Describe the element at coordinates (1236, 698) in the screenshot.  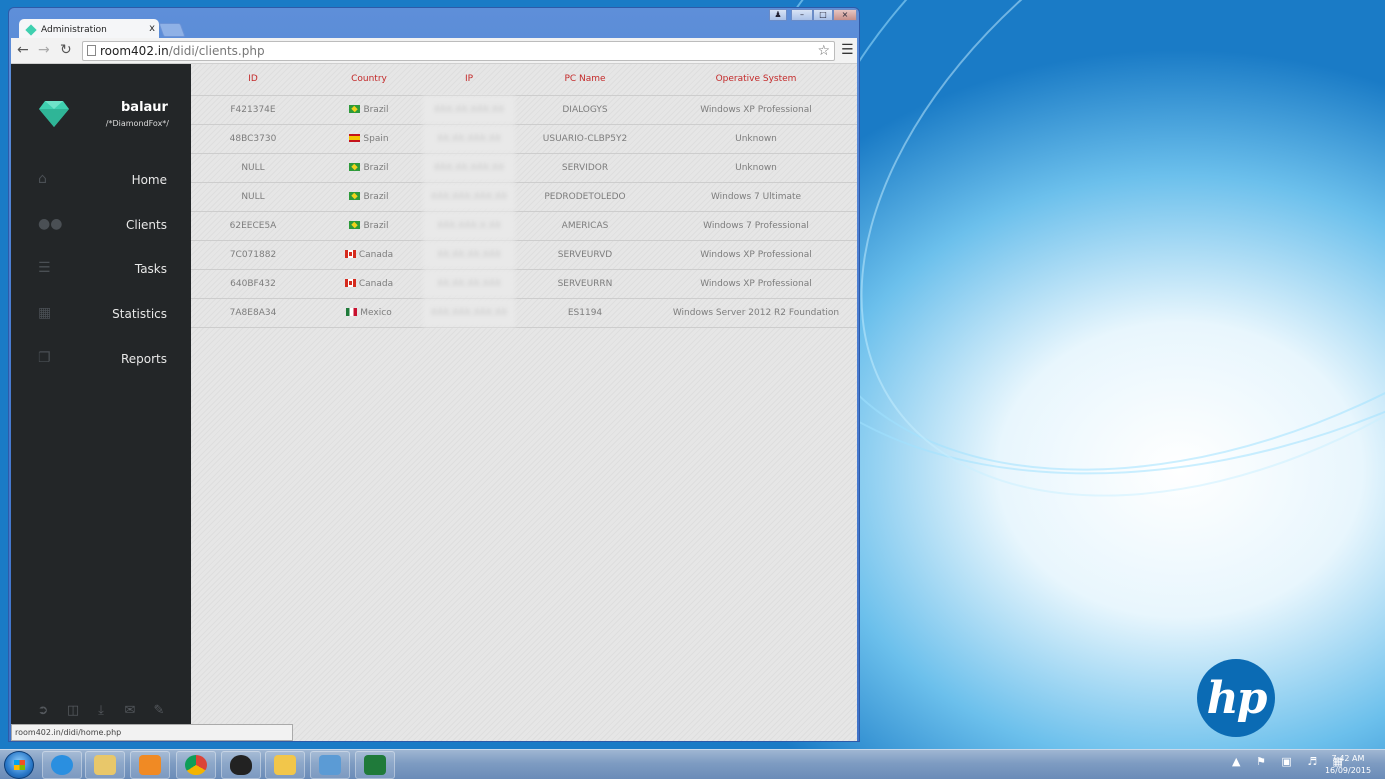
I see `hp-logo: hp` at that location.